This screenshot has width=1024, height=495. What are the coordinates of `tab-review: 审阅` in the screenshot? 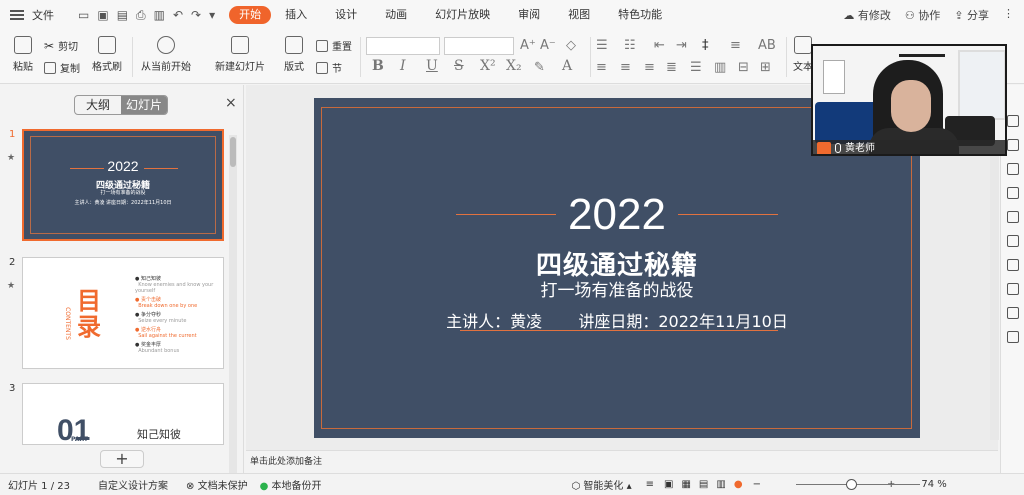 It's located at (529, 15).